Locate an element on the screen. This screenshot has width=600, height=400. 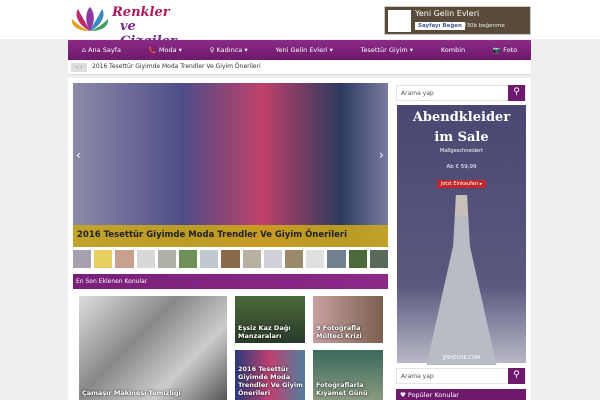
ticker-arrows: ‹ › is located at coordinates (79, 67).